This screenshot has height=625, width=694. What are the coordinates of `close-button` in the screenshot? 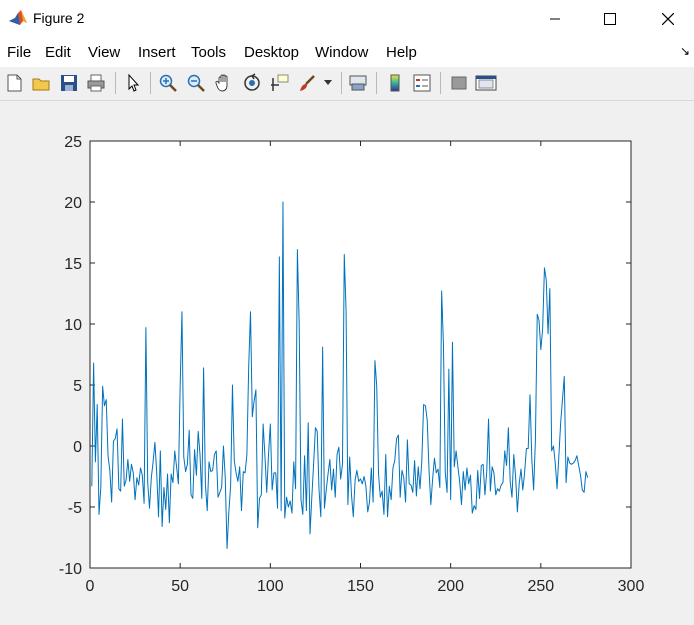 It's located at (668, 18).